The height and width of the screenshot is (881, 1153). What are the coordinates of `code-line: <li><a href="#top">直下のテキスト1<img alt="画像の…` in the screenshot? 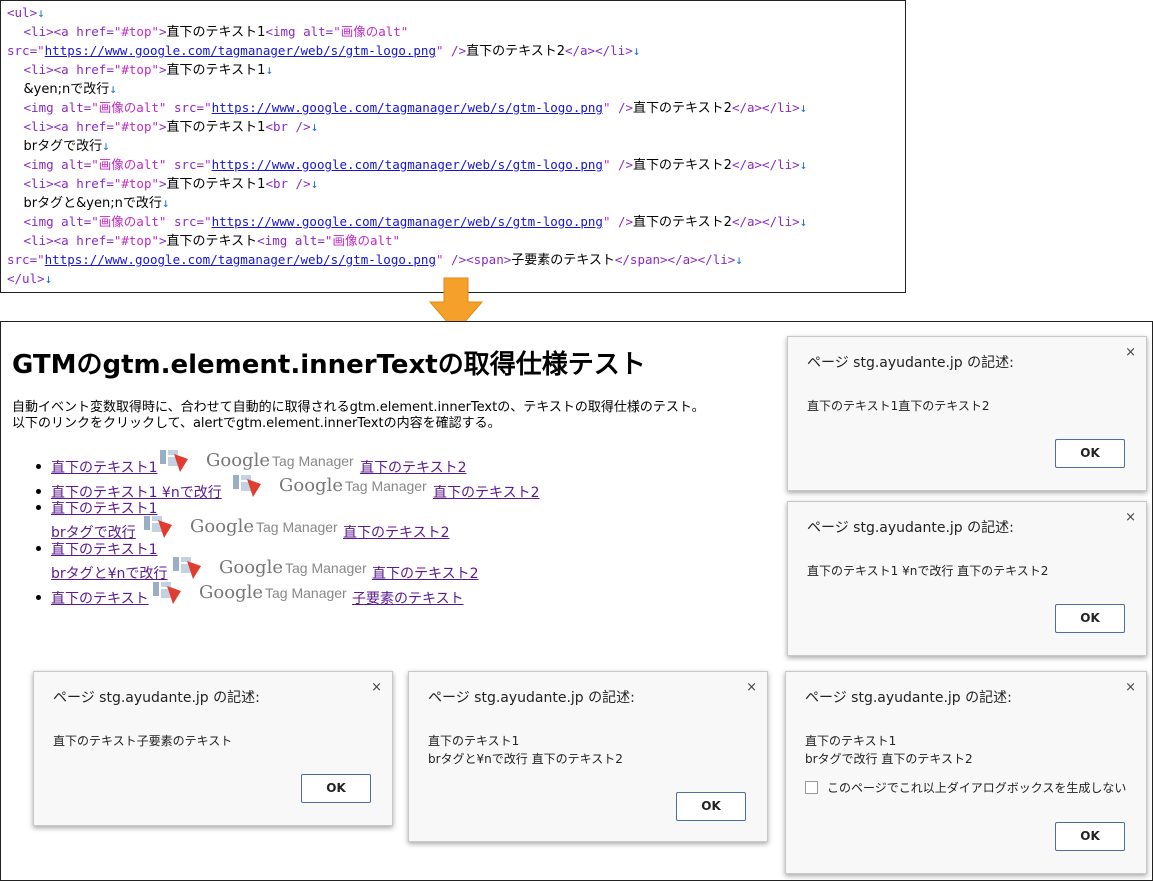 It's located at (211, 31).